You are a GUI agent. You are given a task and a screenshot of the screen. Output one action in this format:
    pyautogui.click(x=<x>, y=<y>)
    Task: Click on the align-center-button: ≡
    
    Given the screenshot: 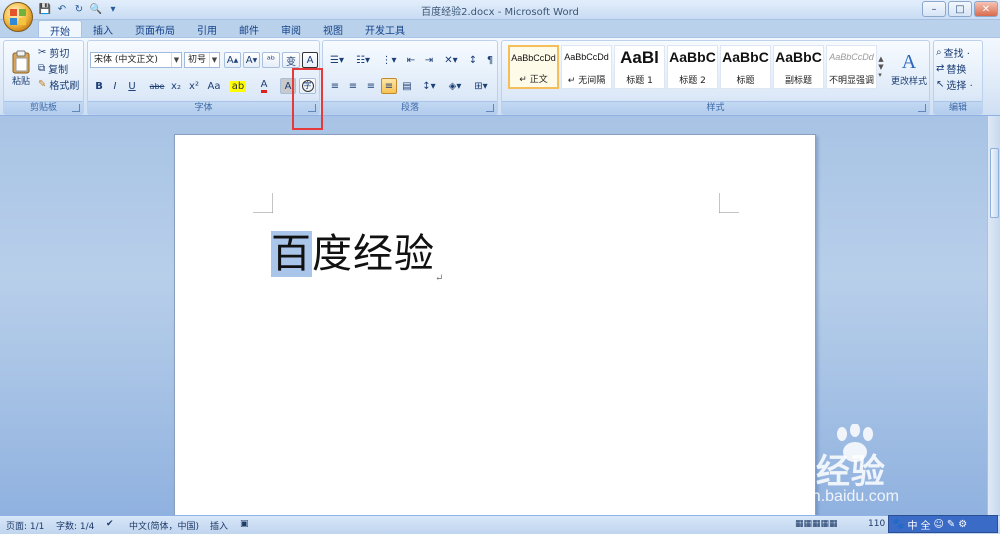 What is the action you would take?
    pyautogui.click(x=353, y=86)
    